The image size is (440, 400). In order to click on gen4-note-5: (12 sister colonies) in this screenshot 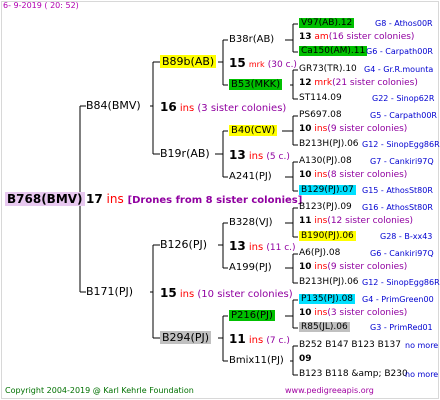, I will do `click(370, 221)`.